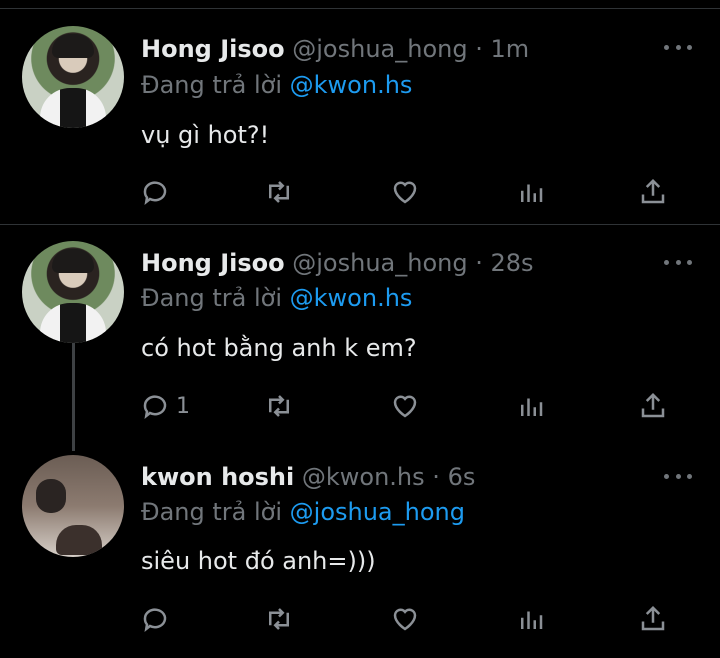 The image size is (720, 658). I want to click on tweet-header: Hong Jisoo @joshua_hong · 1m, so click(335, 49).